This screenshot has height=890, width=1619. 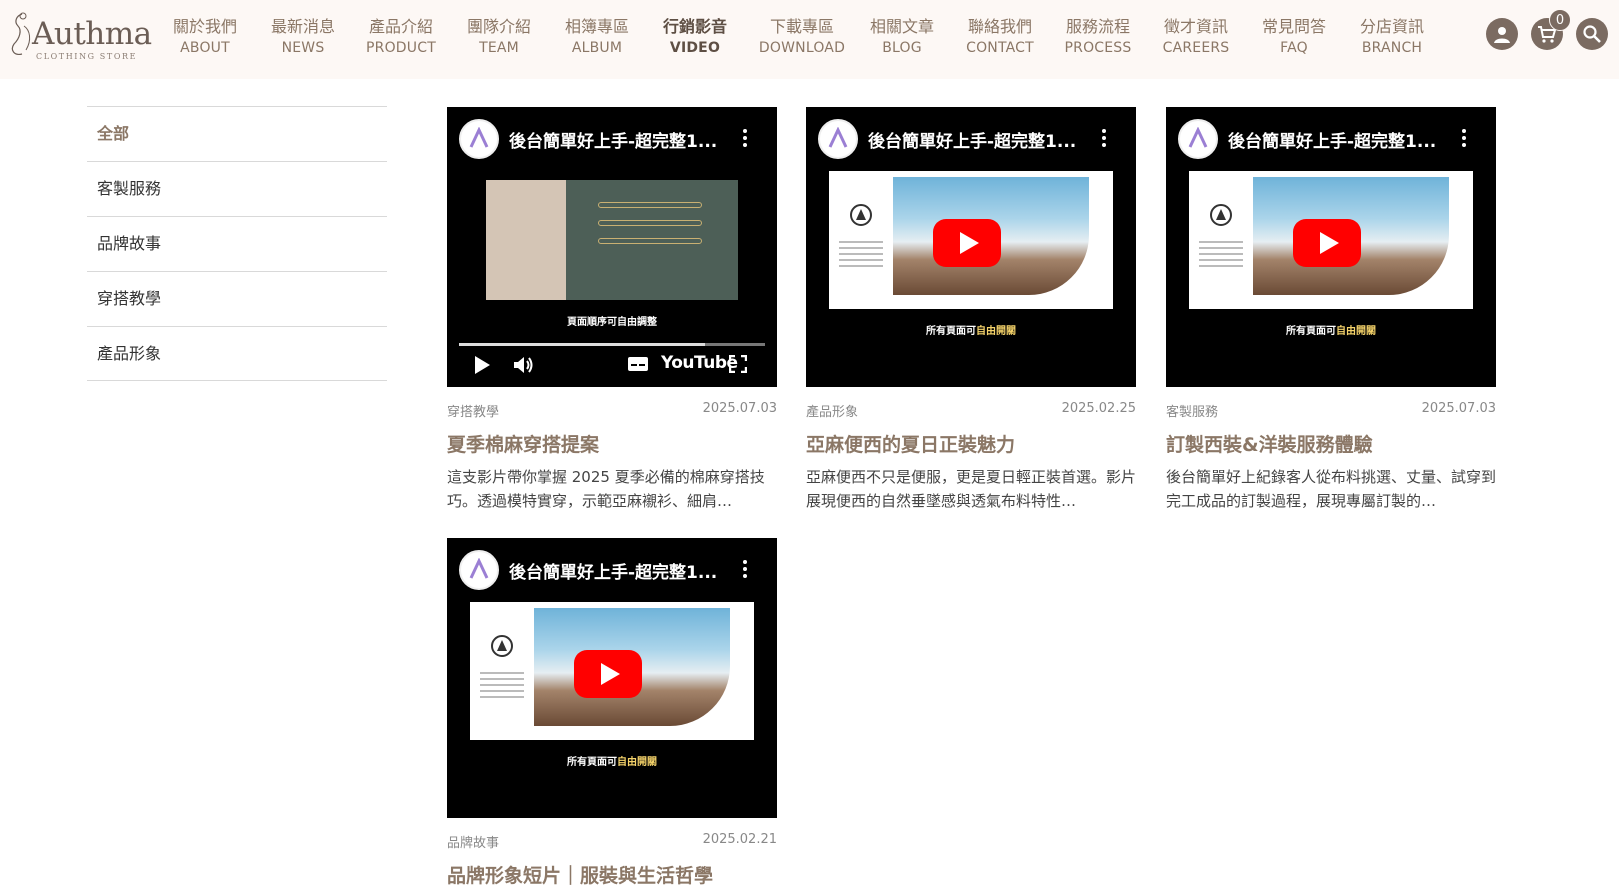 I want to click on progress-bar, so click(x=612, y=344).